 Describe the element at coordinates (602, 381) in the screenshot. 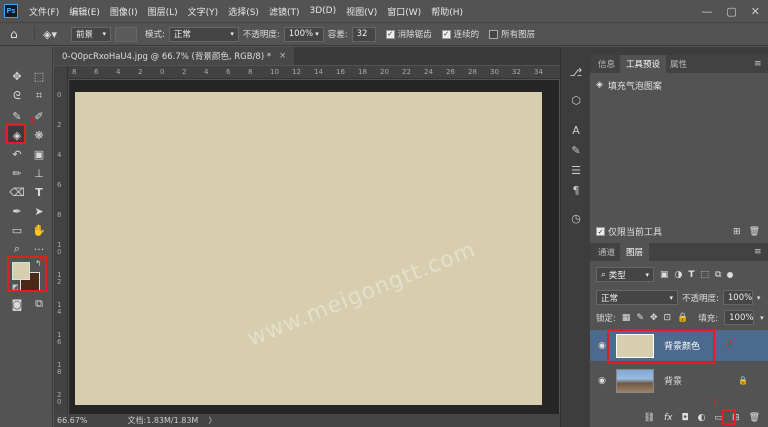

I see `visibility-eye-icon: ◉` at that location.